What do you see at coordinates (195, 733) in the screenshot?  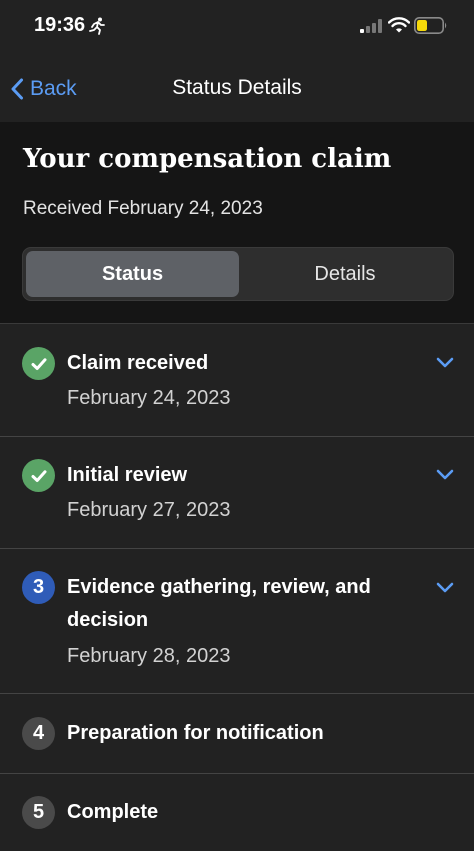 I see `step-title: Preparation for notification` at bounding box center [195, 733].